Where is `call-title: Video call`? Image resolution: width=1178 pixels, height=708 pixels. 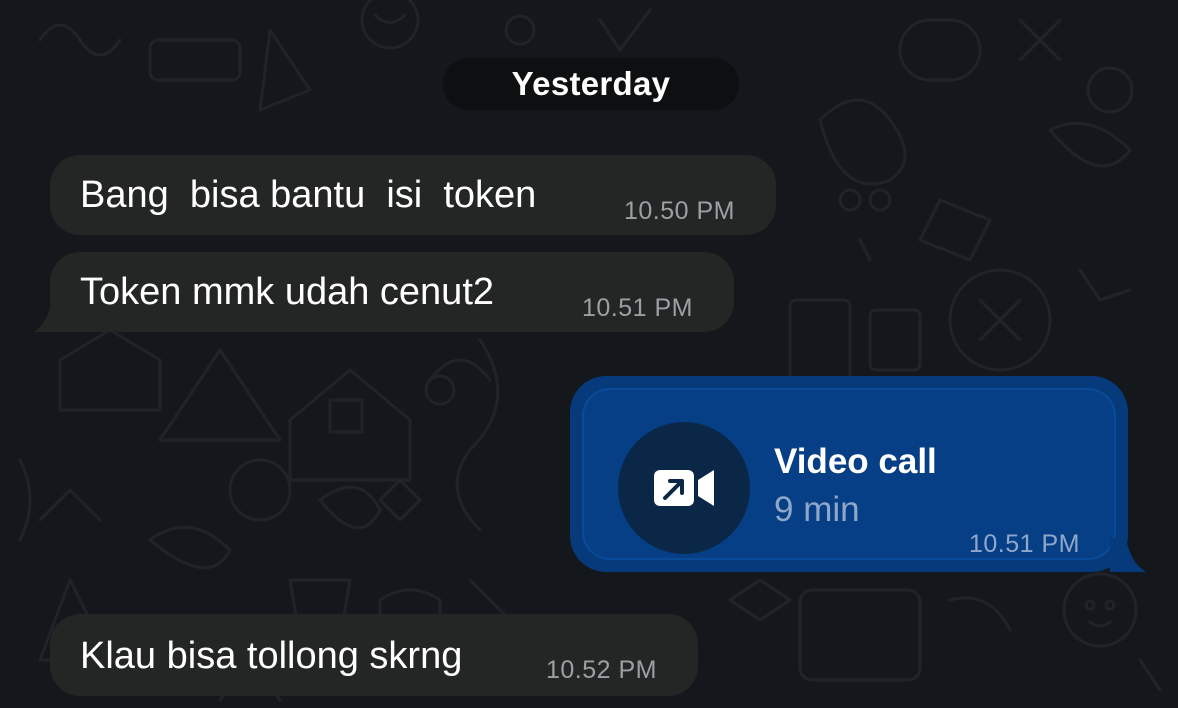
call-title: Video call is located at coordinates (855, 461).